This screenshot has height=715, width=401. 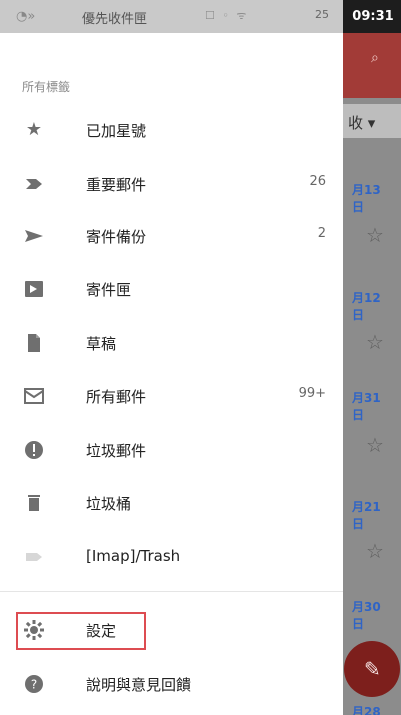 What do you see at coordinates (171, 290) in the screenshot?
I see `drawer-item-outbox: 寄件匣` at bounding box center [171, 290].